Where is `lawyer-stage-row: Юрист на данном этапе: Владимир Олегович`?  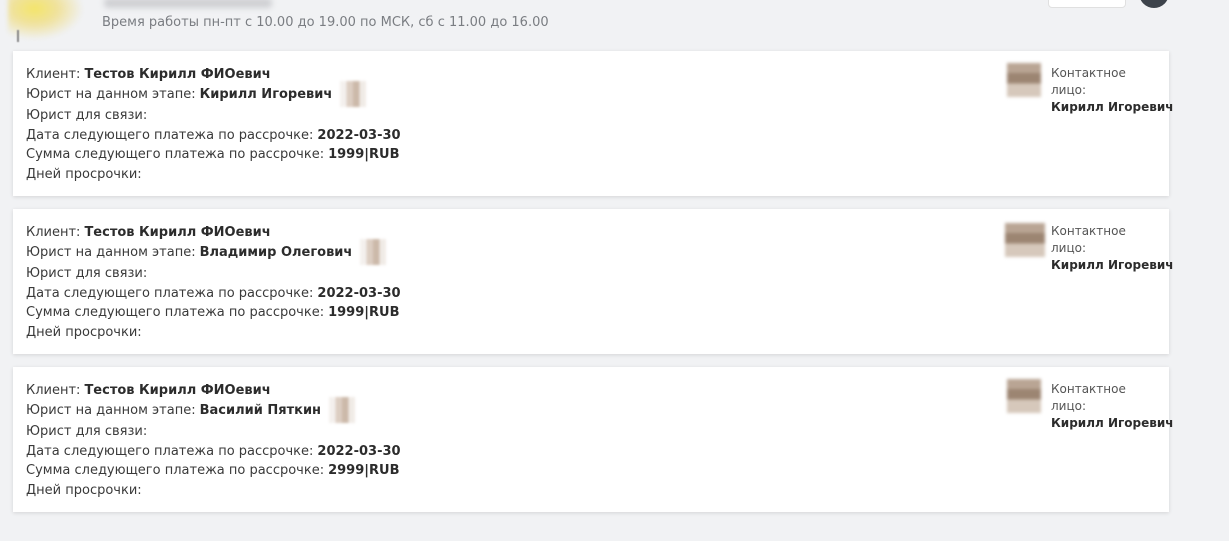
lawyer-stage-row: Юрист на данном этапе: Владимир Олегович is located at coordinates (213, 252).